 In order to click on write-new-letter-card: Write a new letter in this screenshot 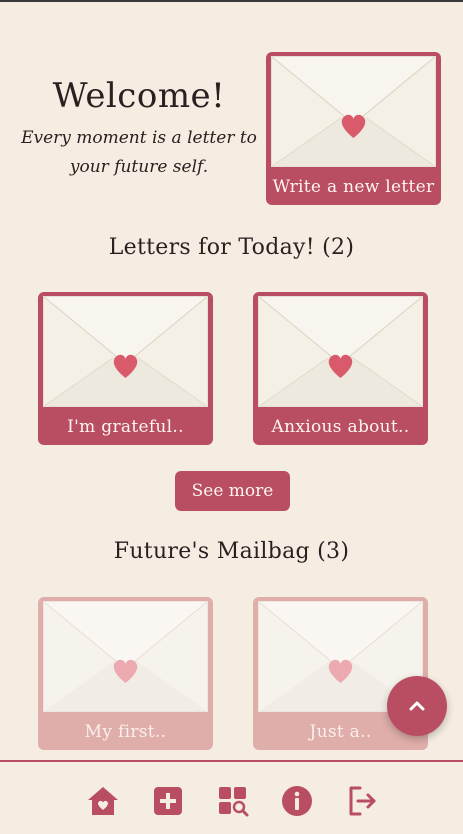, I will do `click(353, 128)`.